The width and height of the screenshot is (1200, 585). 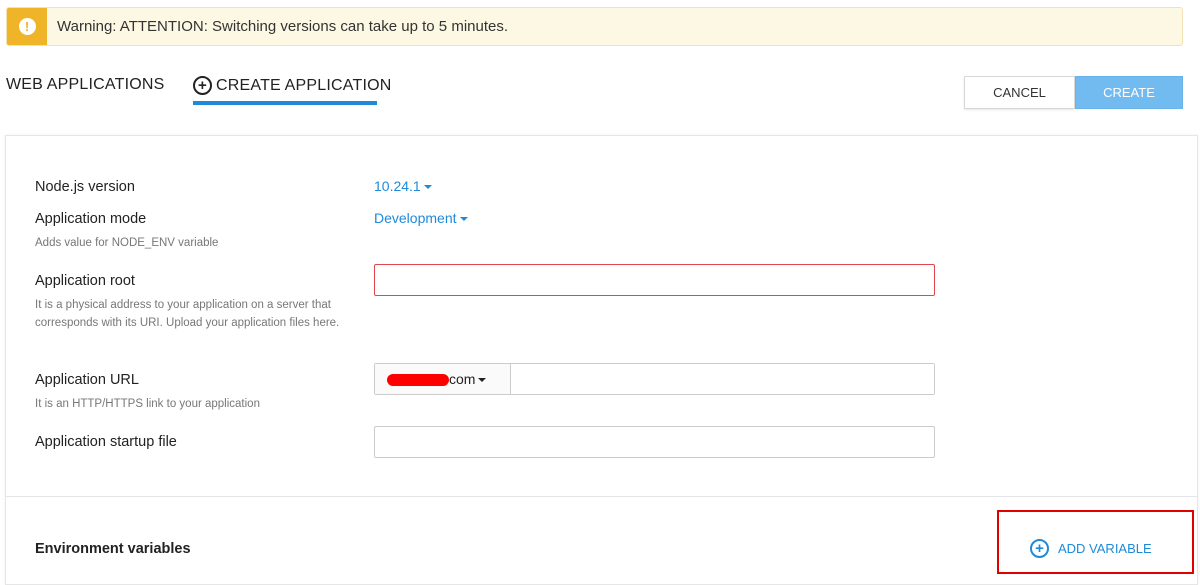 I want to click on warning-badge: !, so click(x=27, y=26).